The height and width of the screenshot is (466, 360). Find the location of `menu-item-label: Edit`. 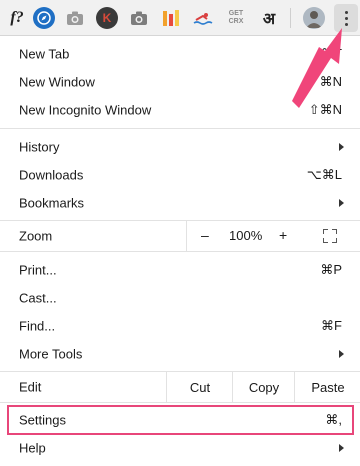

menu-item-label: Edit is located at coordinates (30, 387).